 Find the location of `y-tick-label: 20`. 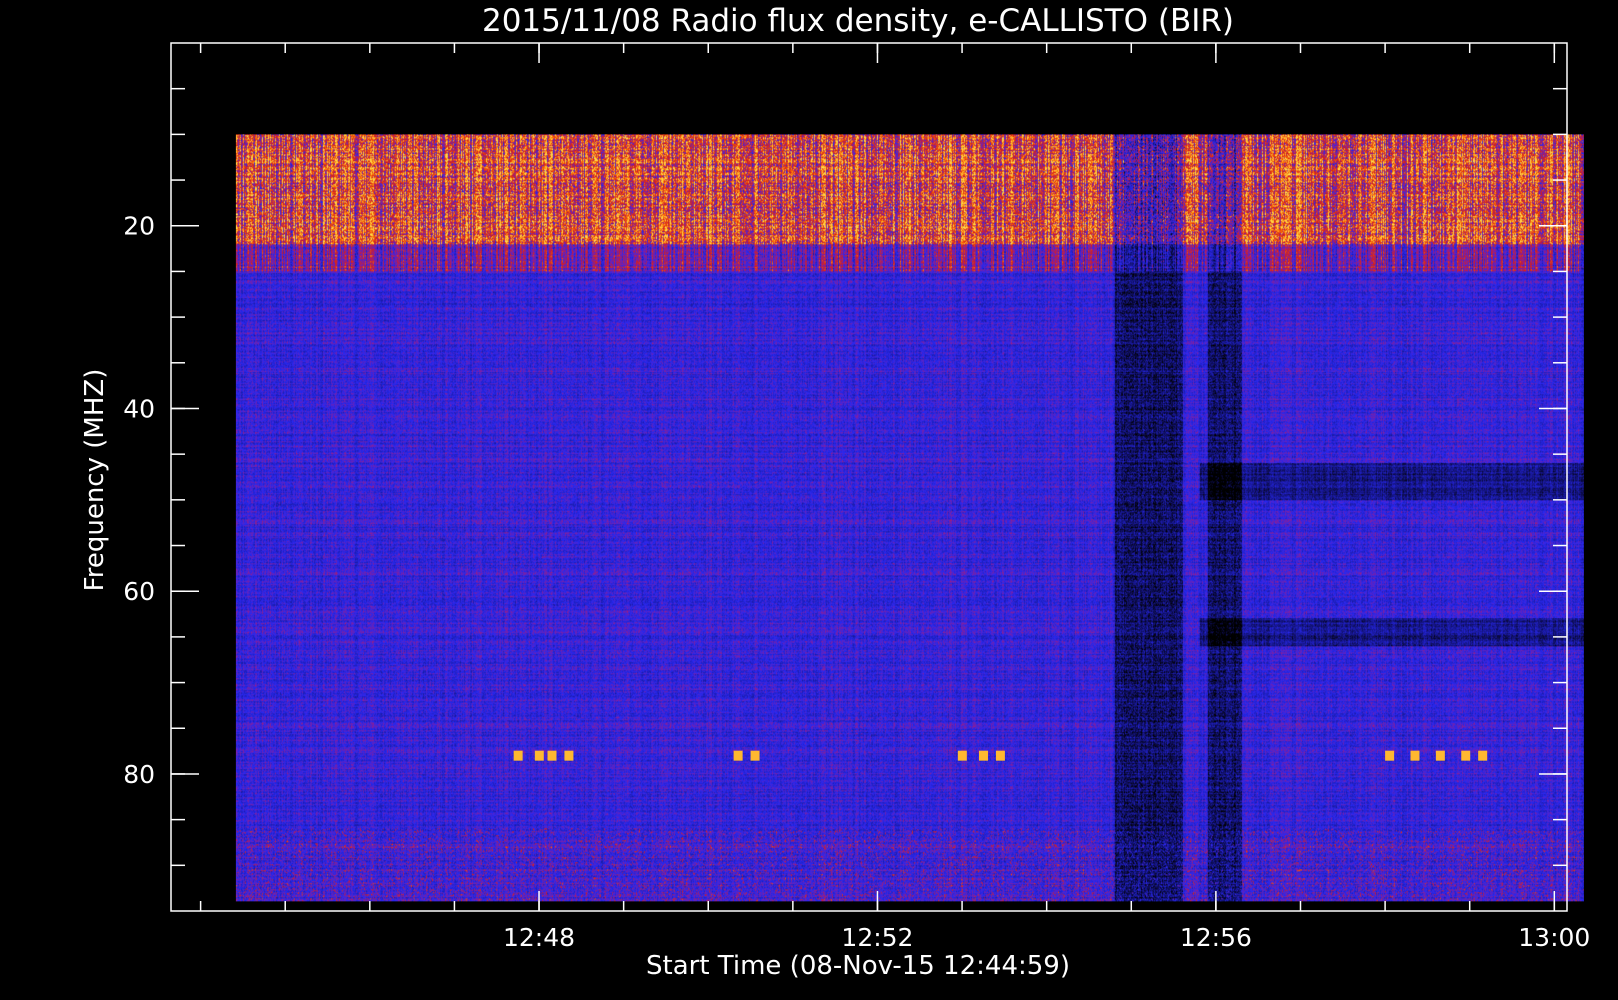

y-tick-label: 20 is located at coordinates (139, 226).